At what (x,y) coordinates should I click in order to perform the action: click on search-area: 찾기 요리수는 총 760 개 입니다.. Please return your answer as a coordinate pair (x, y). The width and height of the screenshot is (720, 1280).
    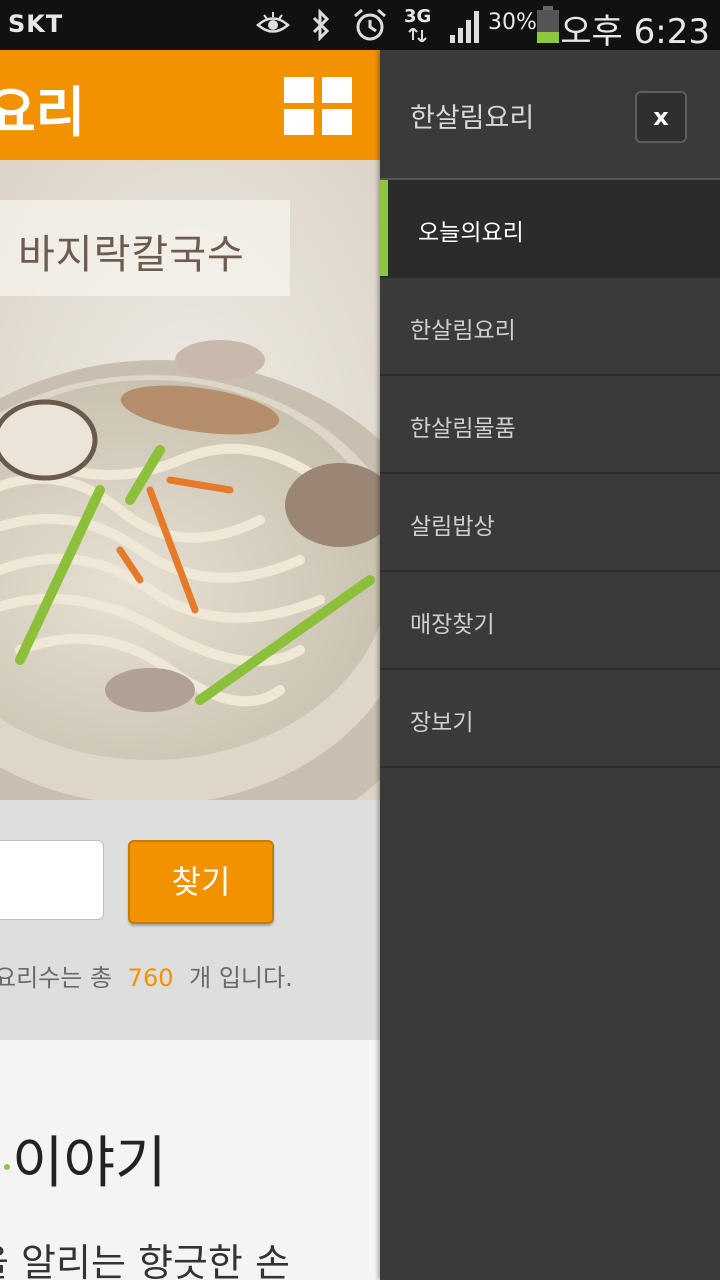
    Looking at the image, I should click on (190, 920).